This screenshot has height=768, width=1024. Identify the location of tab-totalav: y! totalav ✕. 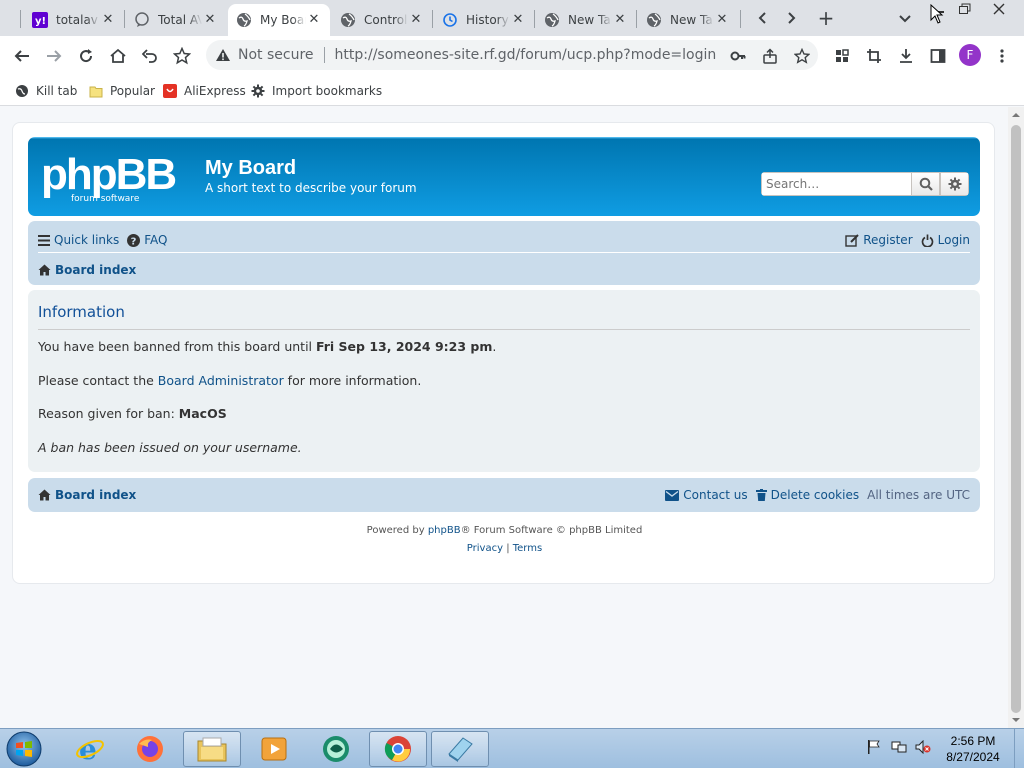
(74, 20).